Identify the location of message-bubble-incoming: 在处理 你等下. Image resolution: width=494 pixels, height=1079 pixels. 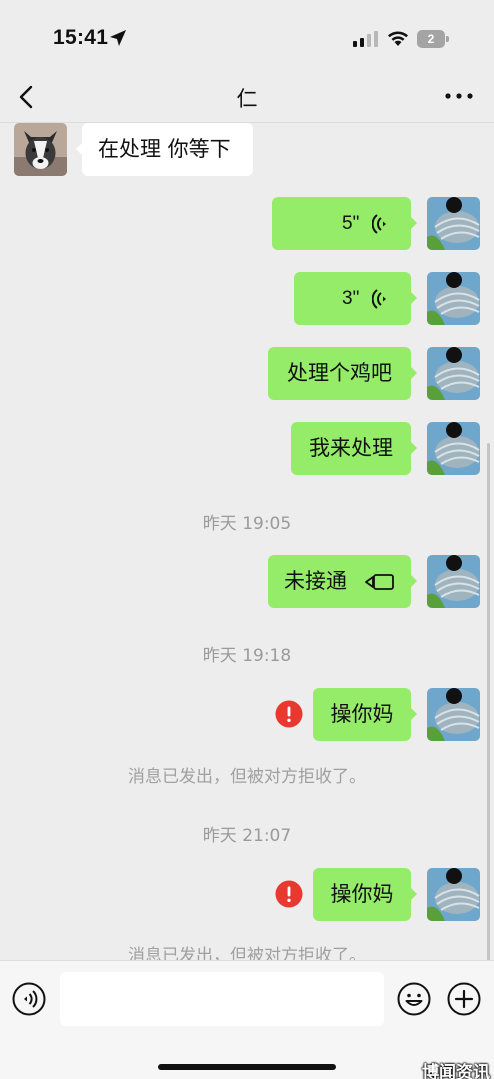
(164, 149).